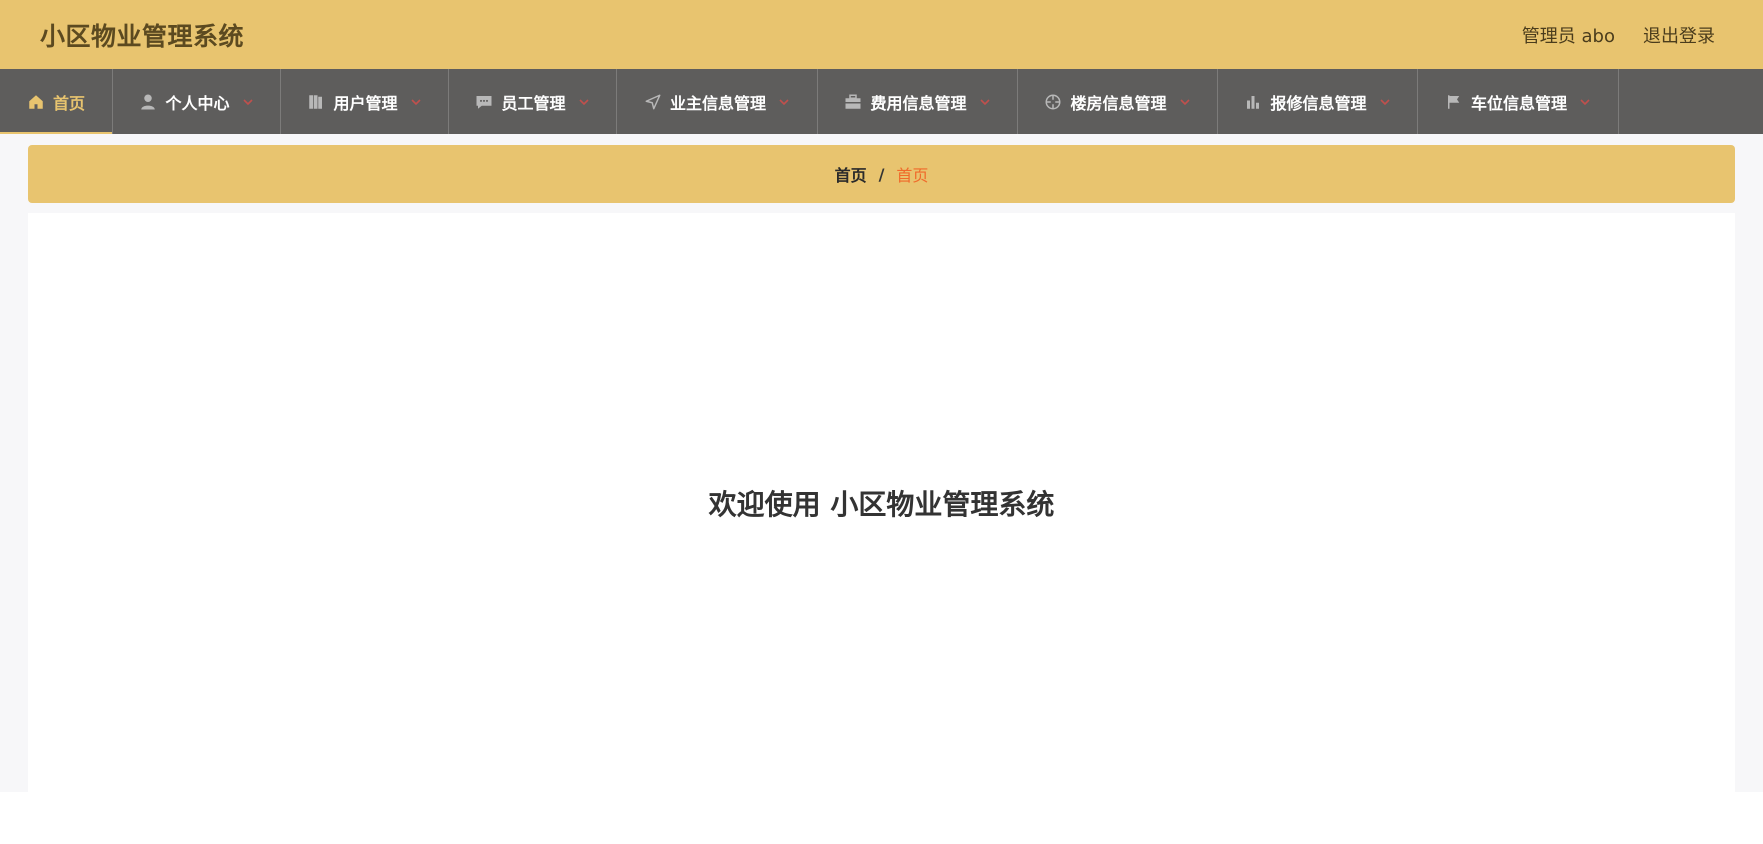 The image size is (1763, 844). What do you see at coordinates (36, 102) in the screenshot?
I see `home-icon` at bounding box center [36, 102].